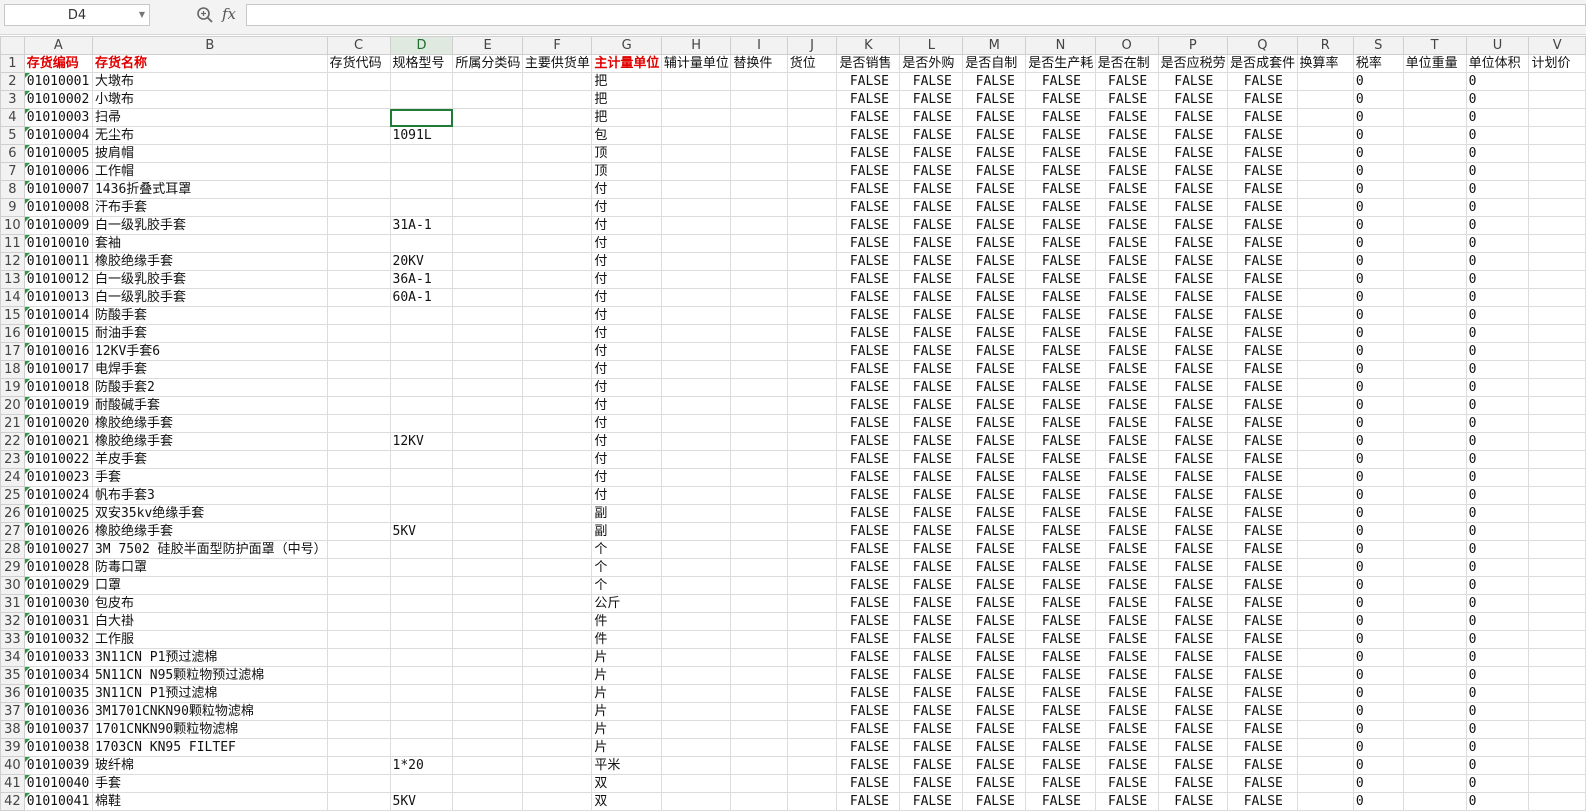 The width and height of the screenshot is (1586, 811). I want to click on cell: 工作帽, so click(209, 171).